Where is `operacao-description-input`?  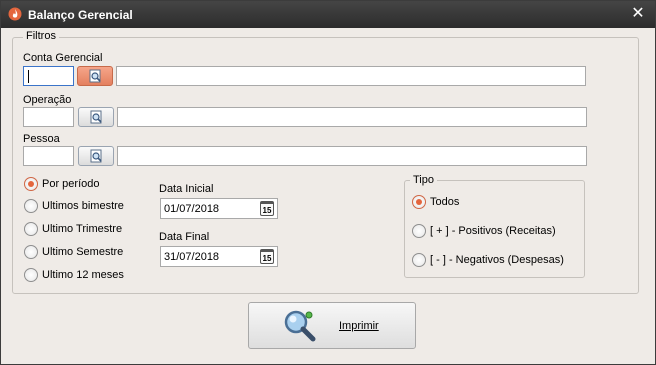 operacao-description-input is located at coordinates (352, 117).